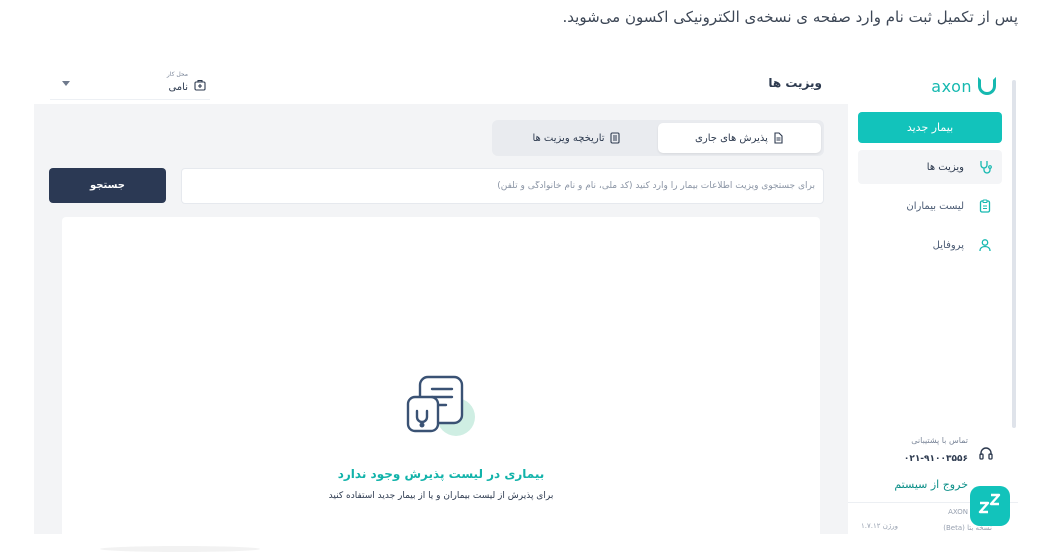  I want to click on axon-logo: axon, so click(963, 86).